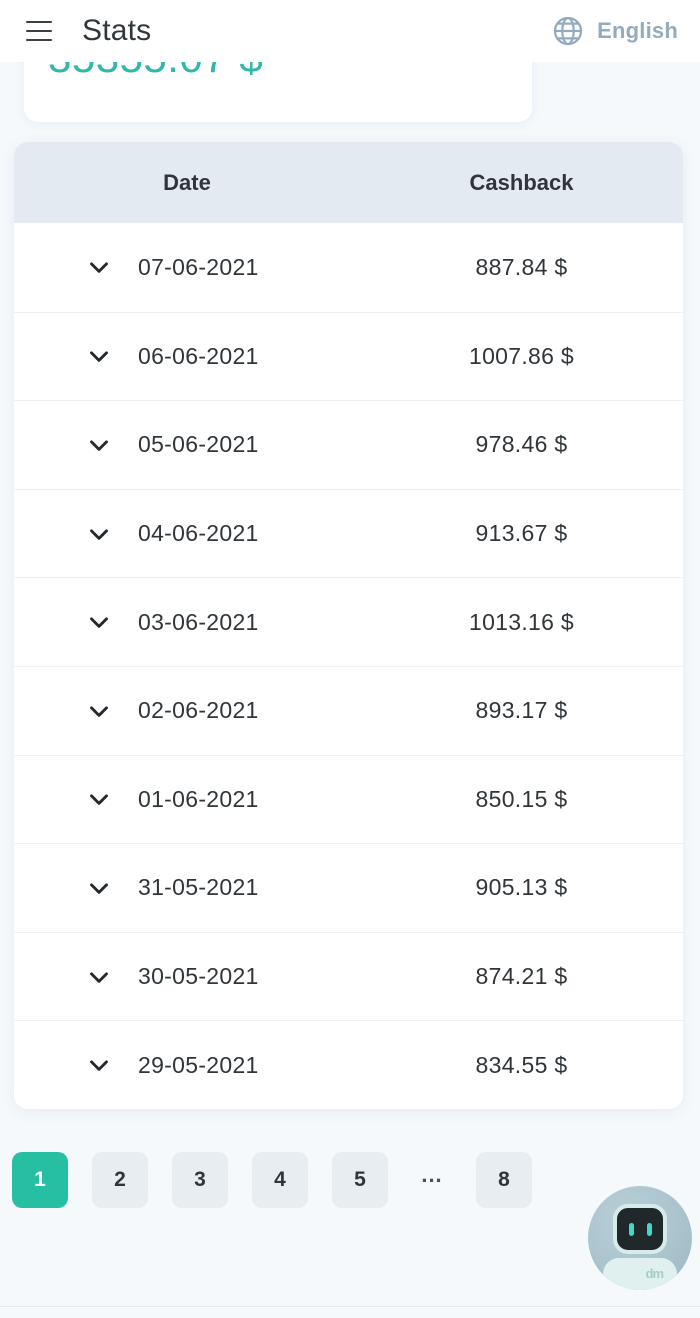 Image resolution: width=700 pixels, height=1318 pixels. I want to click on cell-date: 03-06-2021, so click(187, 622).